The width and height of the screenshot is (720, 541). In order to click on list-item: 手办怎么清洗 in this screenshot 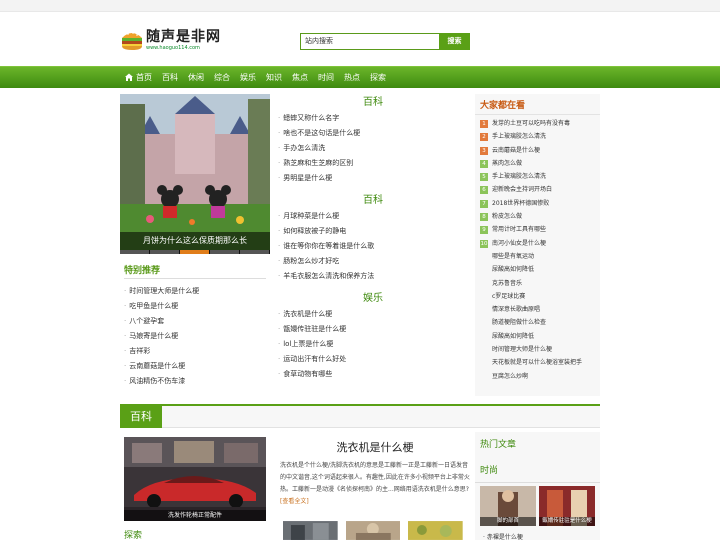, I will do `click(373, 148)`.